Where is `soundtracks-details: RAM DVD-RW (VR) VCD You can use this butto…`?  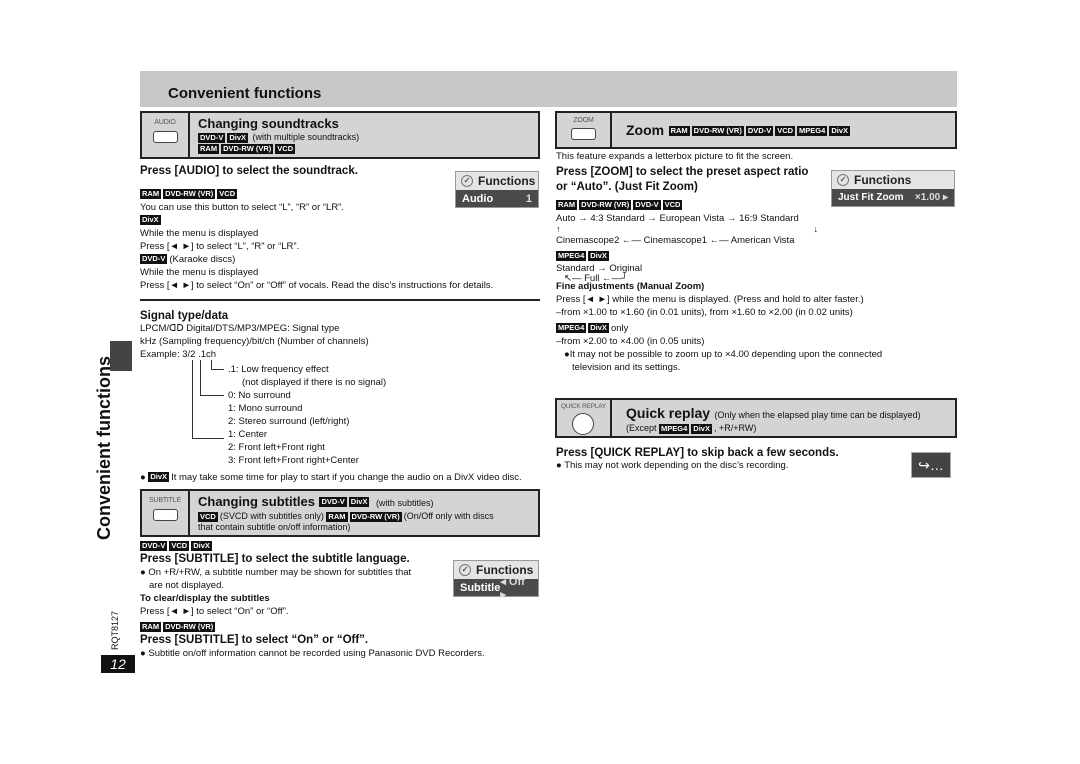
soundtracks-details: RAM DVD-RW (VR) VCD You can use this butto… is located at coordinates (335, 240).